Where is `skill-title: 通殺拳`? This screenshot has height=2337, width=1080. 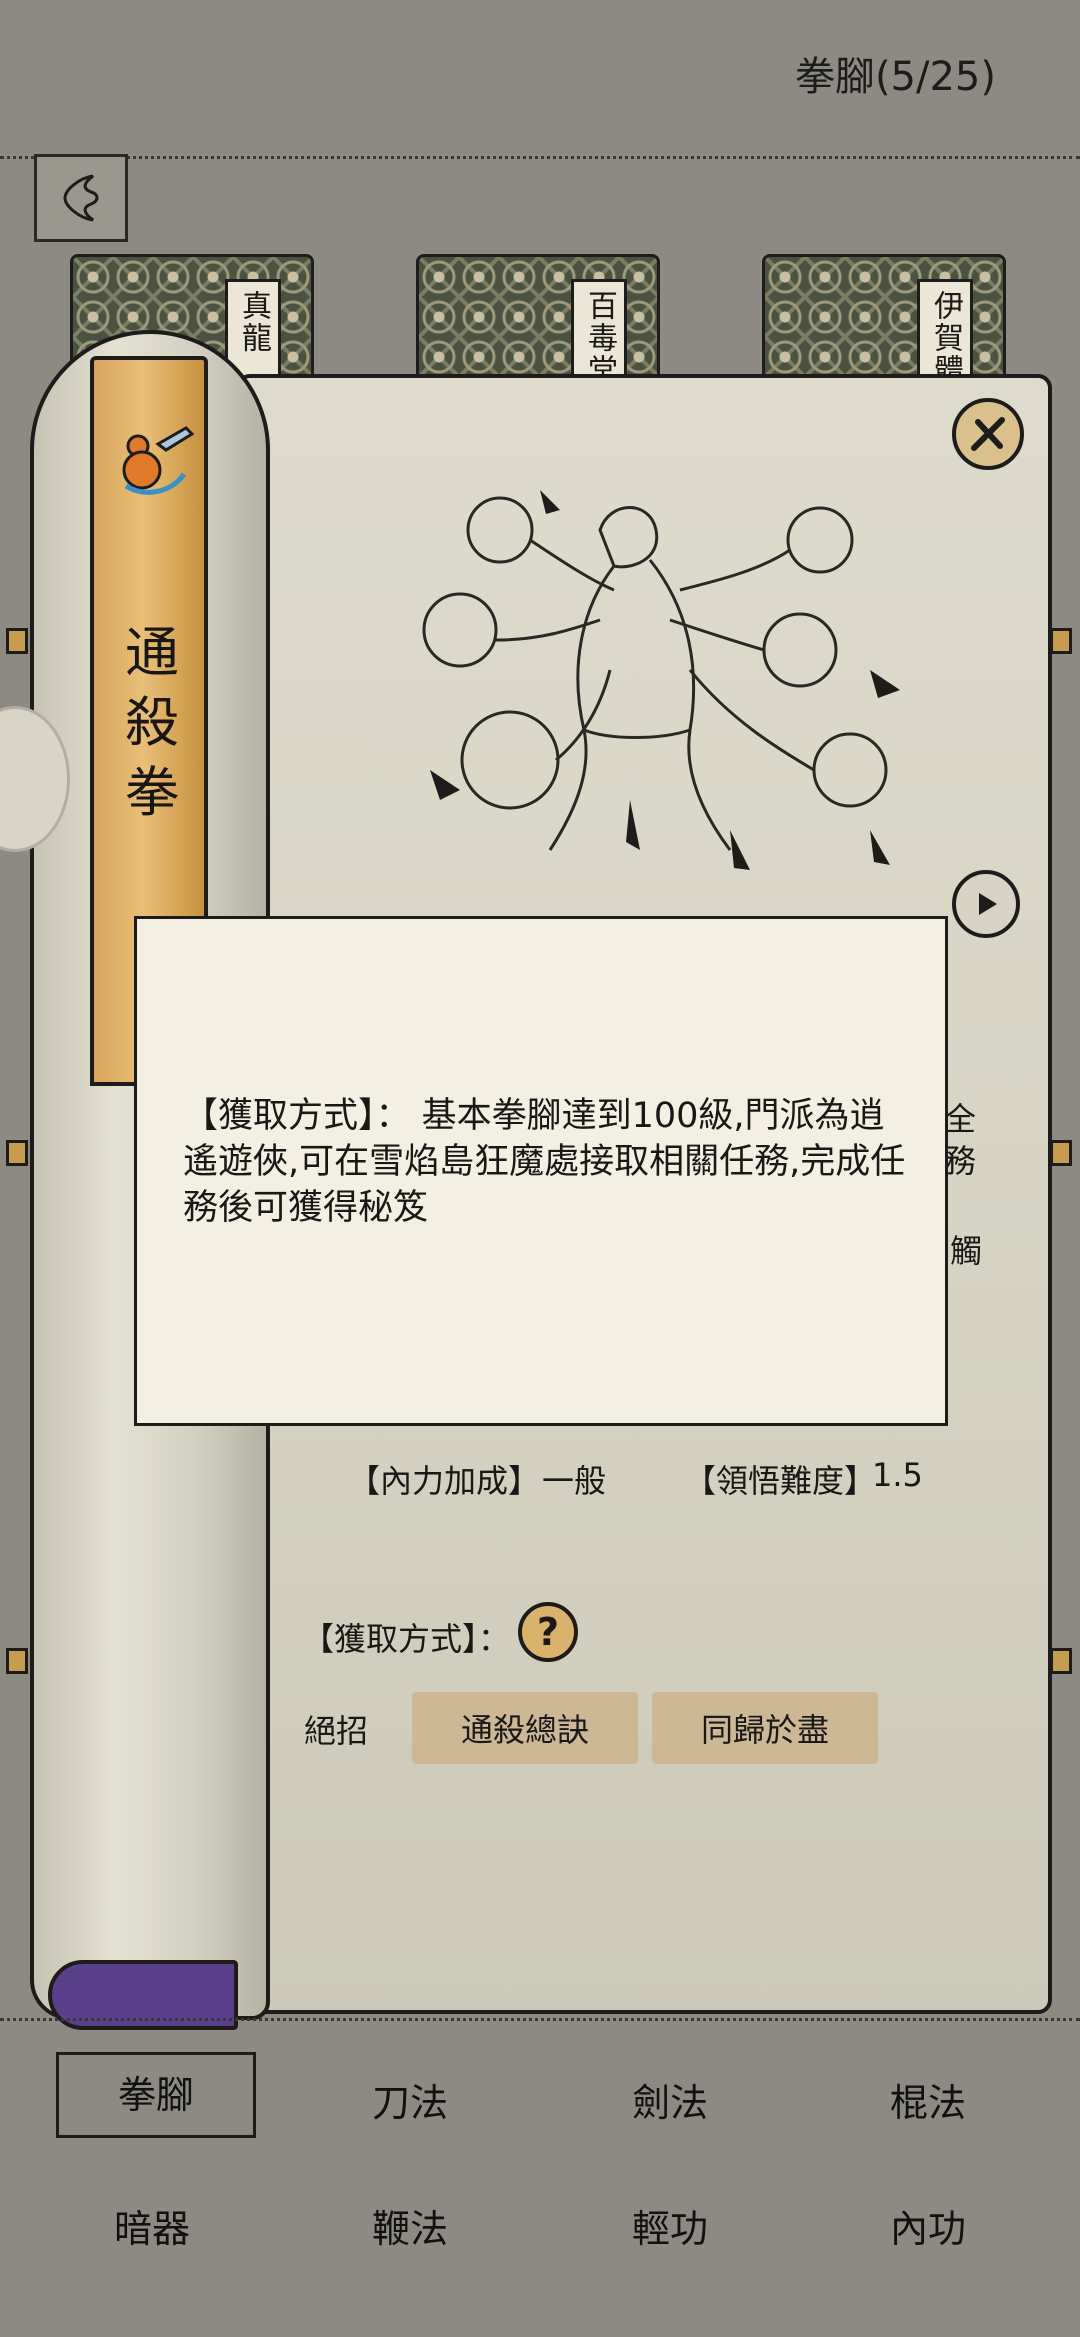
skill-title: 通殺拳 is located at coordinates (152, 722).